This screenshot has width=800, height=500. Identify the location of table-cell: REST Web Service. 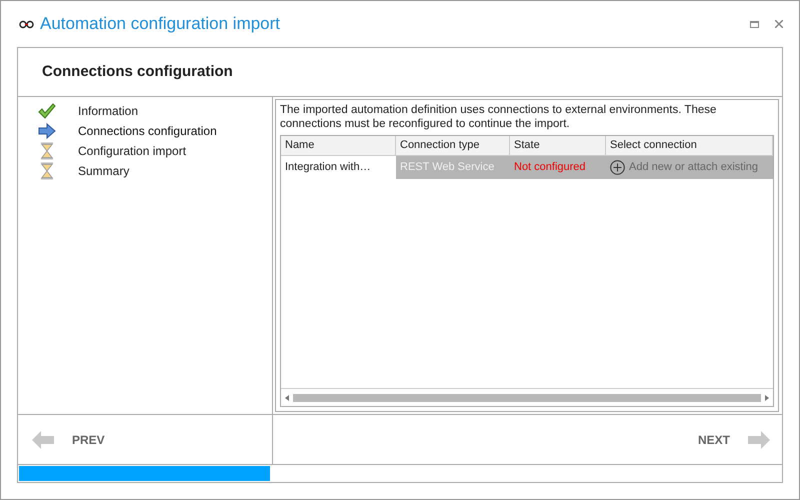
(453, 167).